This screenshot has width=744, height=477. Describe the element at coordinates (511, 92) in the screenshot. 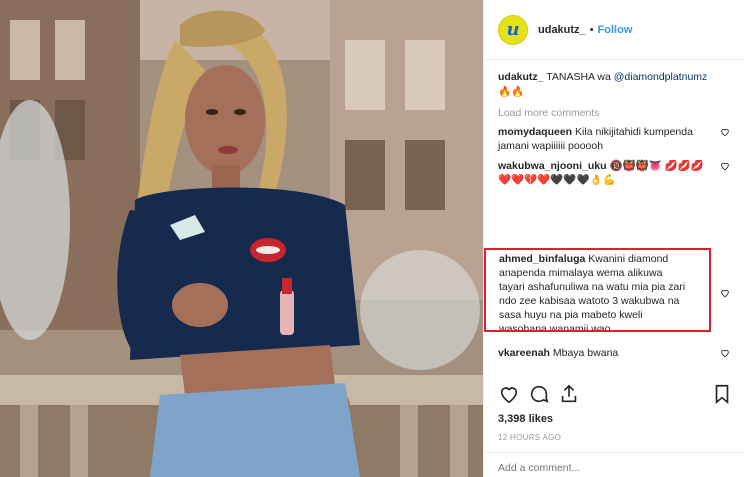

I see `caption-emoji: 🔥🔥` at that location.